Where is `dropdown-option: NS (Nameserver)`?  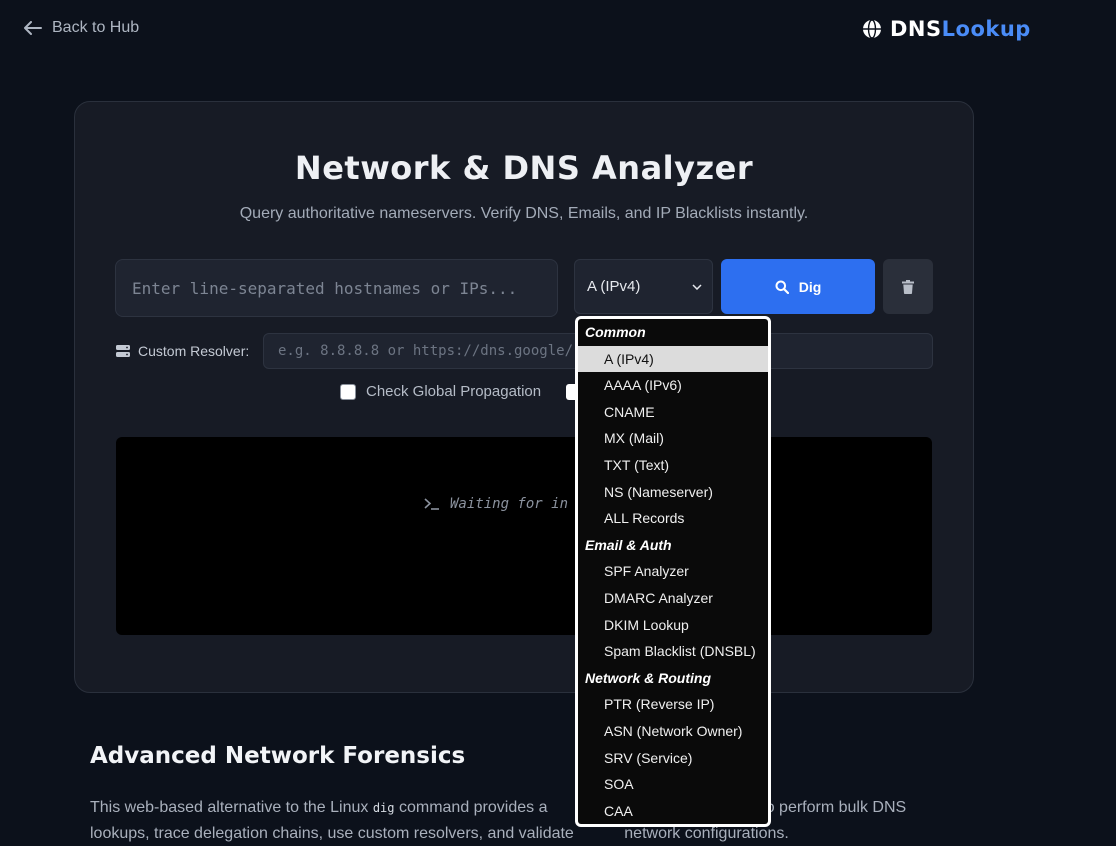 dropdown-option: NS (Nameserver) is located at coordinates (673, 492).